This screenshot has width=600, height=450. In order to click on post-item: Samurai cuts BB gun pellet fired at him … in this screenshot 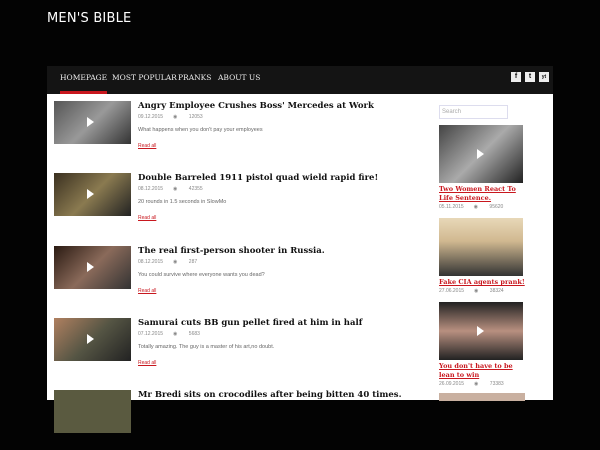, I will do `click(244, 348)`.